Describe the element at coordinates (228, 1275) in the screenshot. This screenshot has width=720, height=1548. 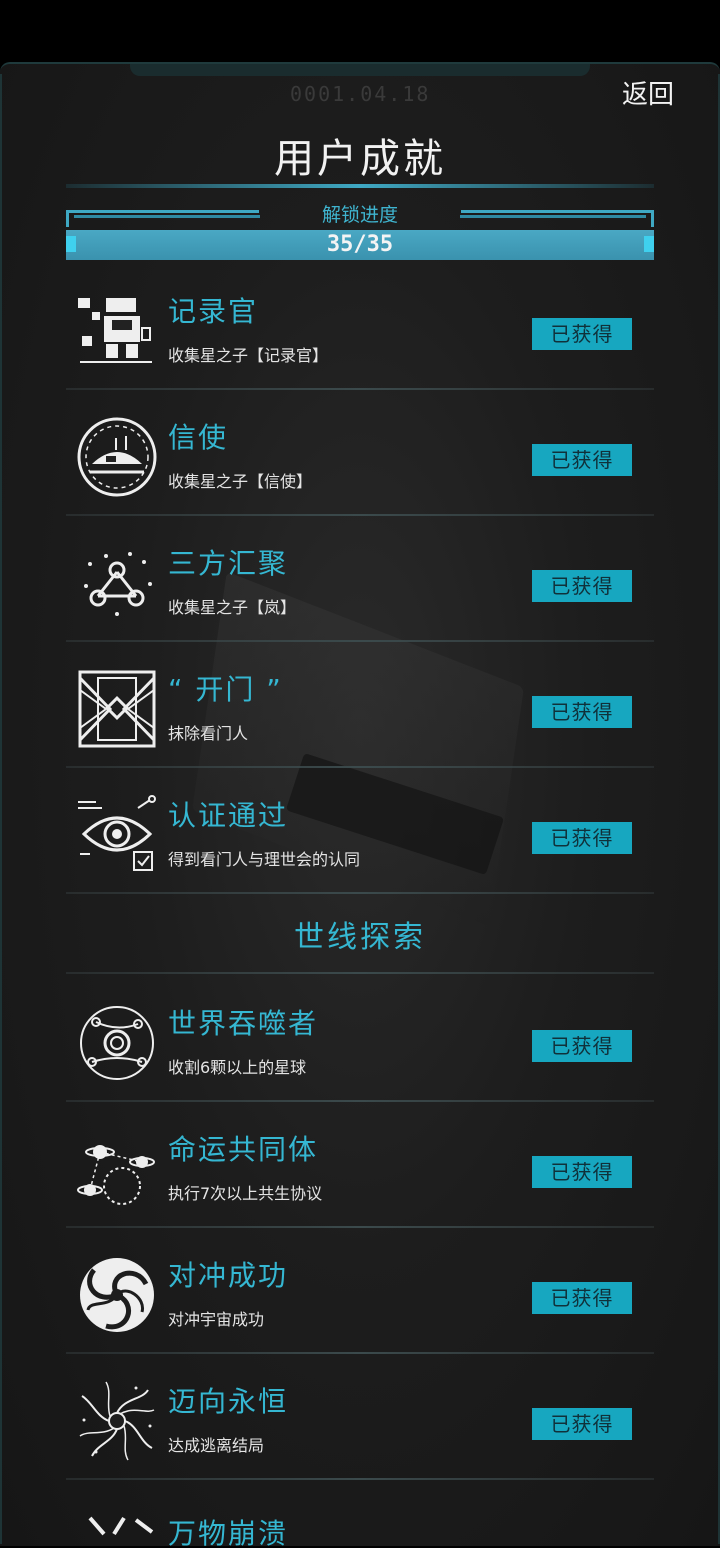
I see `achievement-name: 对冲成功` at that location.